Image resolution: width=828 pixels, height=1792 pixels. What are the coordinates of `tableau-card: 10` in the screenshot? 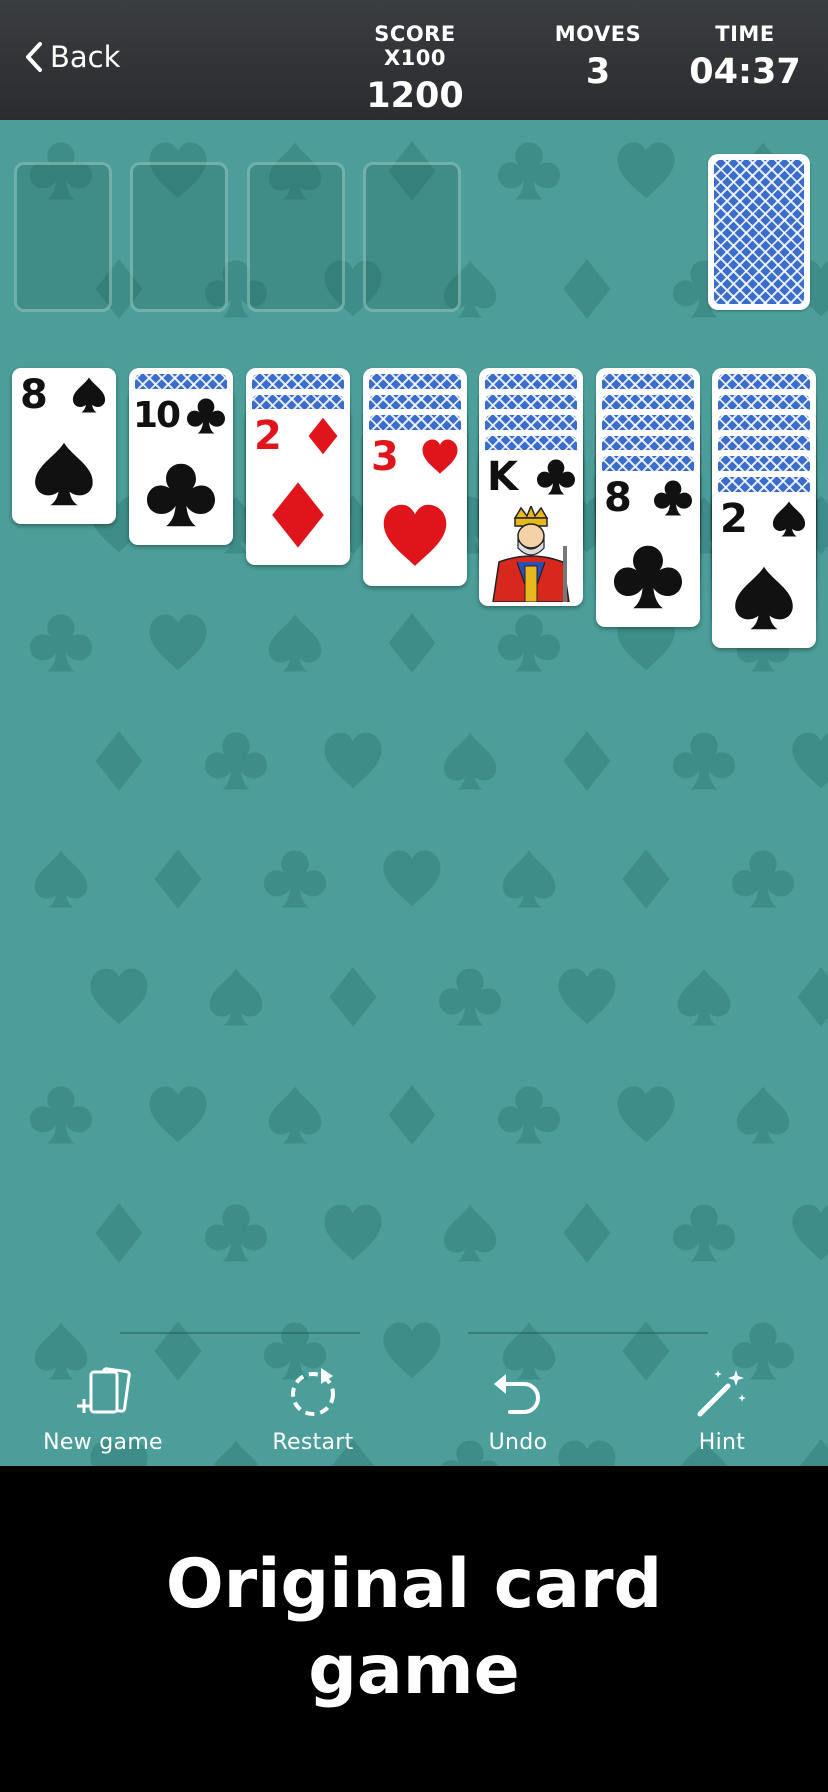 It's located at (181, 466).